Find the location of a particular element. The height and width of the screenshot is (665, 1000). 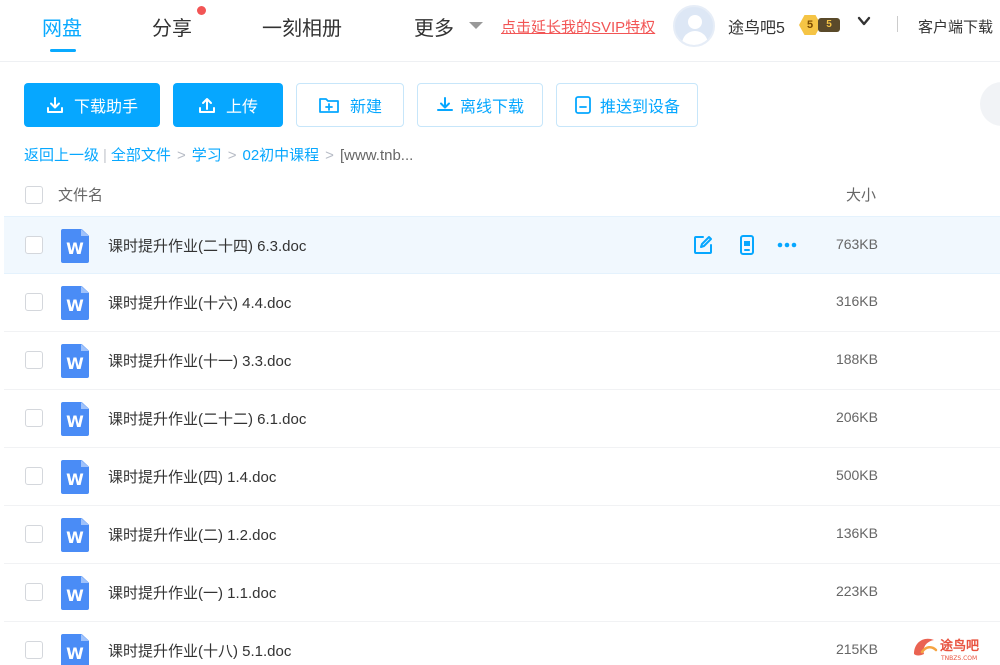

nav-tab-netdisk: 网盘 is located at coordinates (62, 26).